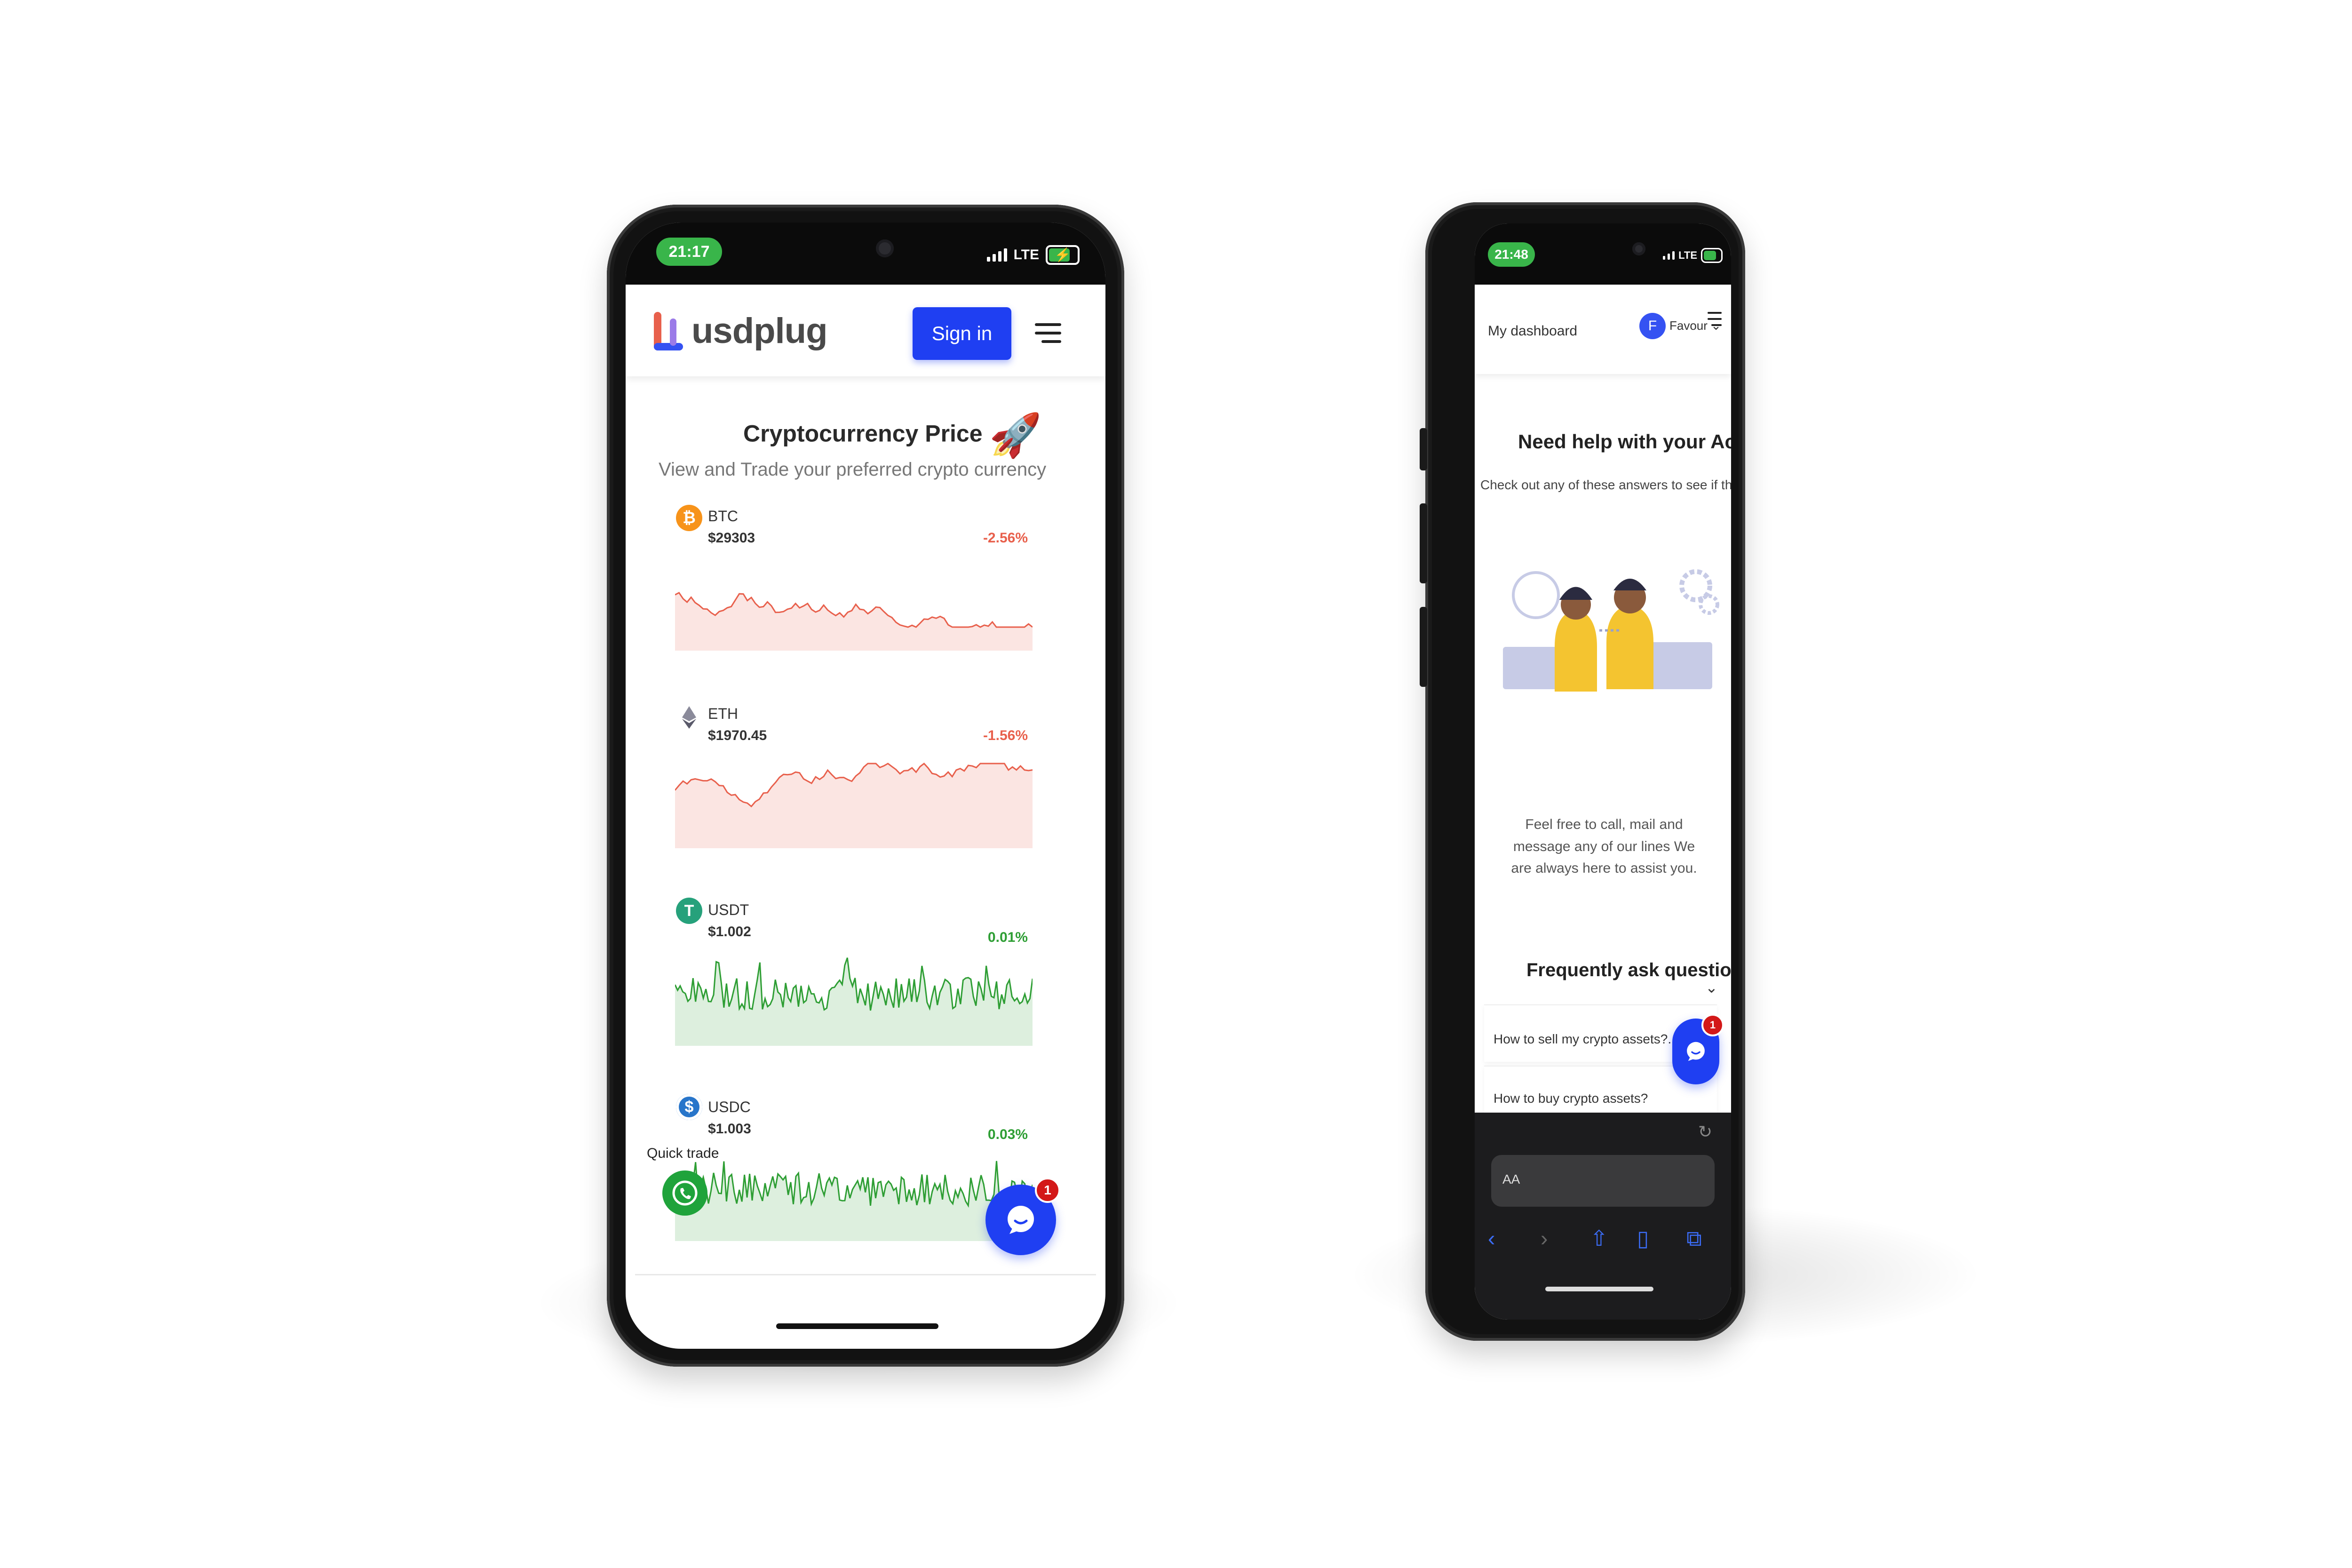 Image resolution: width=2352 pixels, height=1568 pixels. I want to click on bookmarks-icon: ▯, so click(1643, 1238).